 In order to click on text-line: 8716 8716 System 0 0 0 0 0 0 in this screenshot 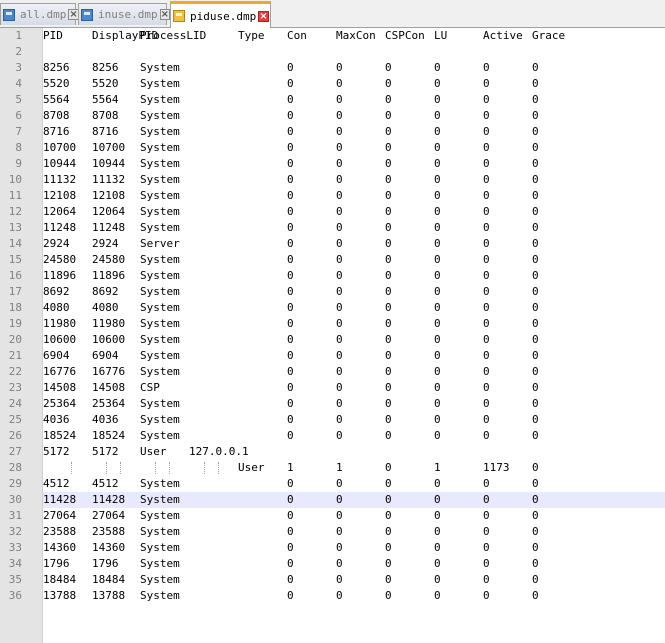, I will do `click(354, 132)`.